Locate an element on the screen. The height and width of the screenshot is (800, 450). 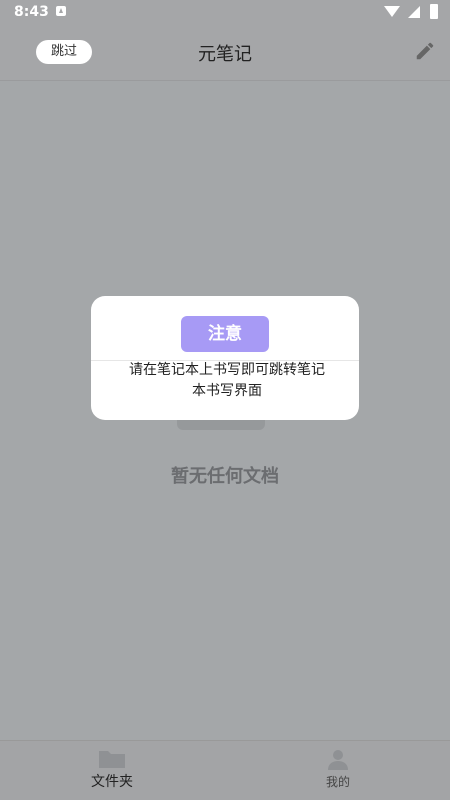
folder-icon is located at coordinates (112, 759).